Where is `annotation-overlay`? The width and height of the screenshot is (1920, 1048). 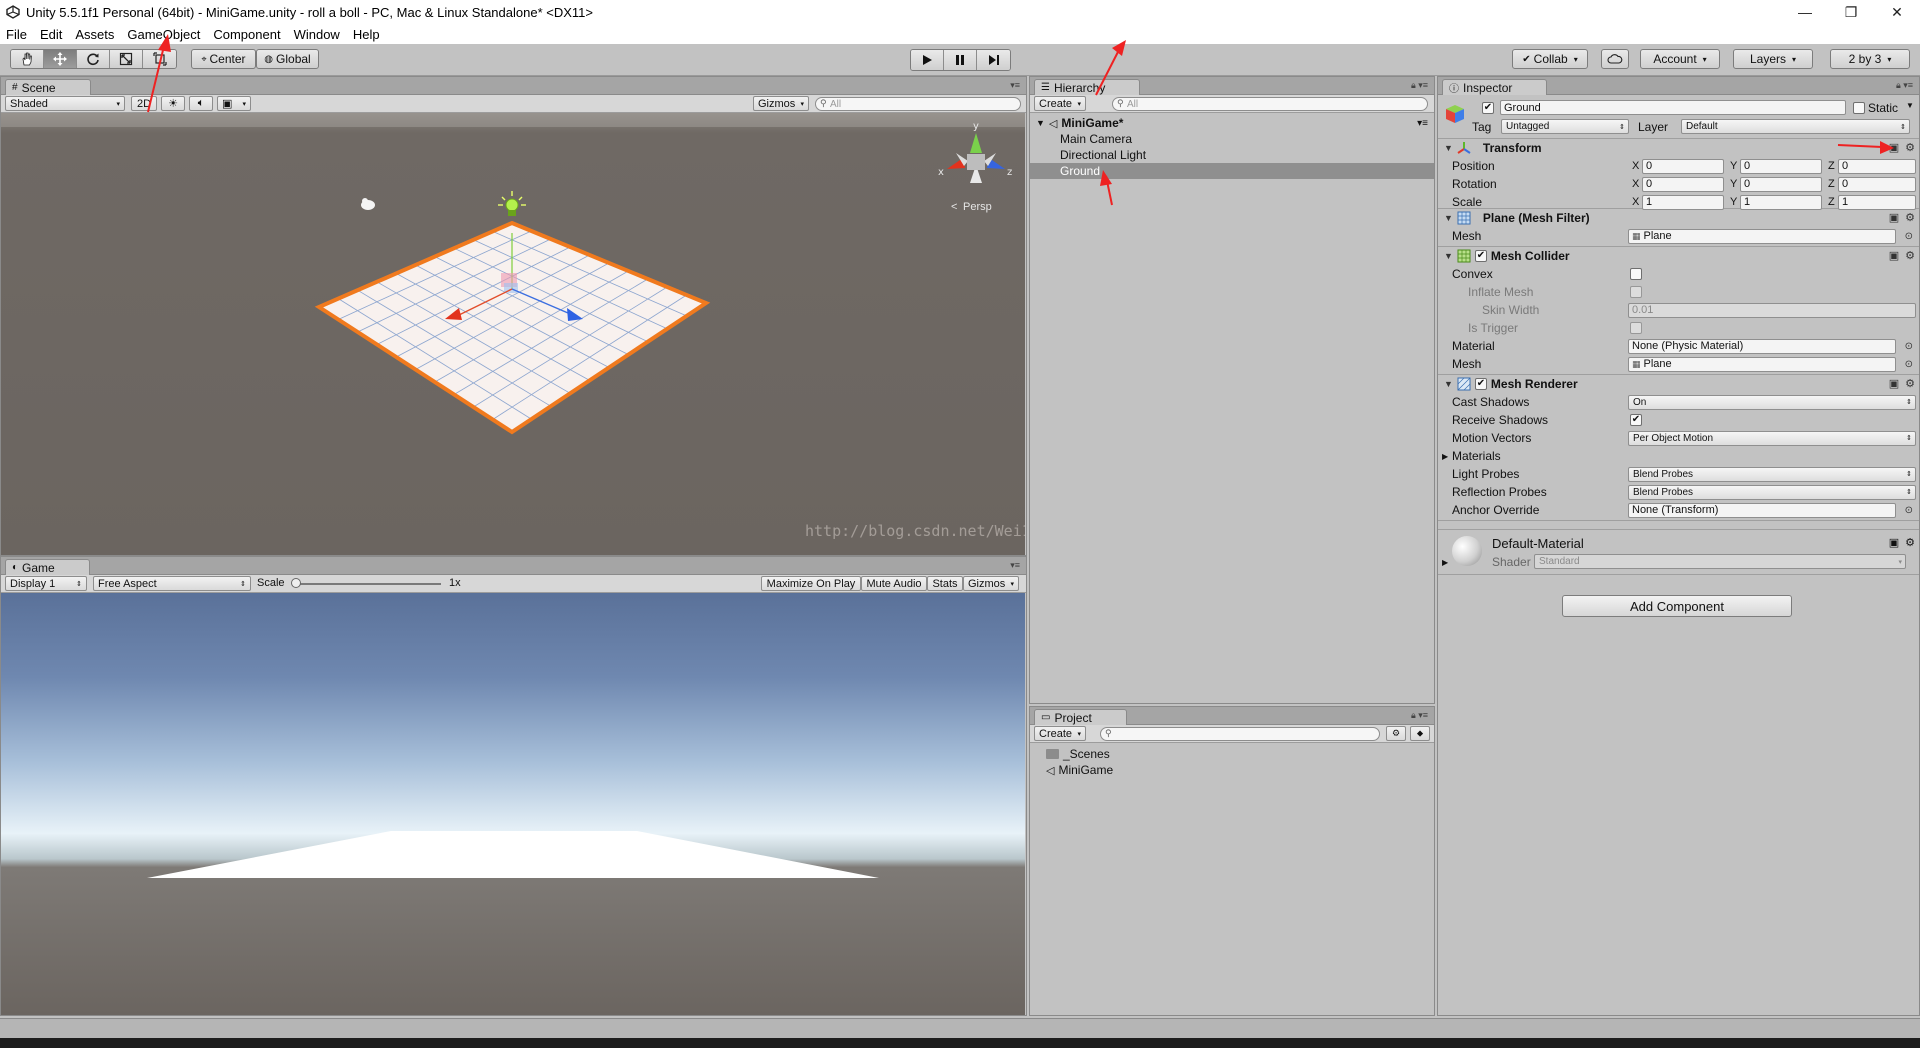
annotation-overlay is located at coordinates (1020, 120).